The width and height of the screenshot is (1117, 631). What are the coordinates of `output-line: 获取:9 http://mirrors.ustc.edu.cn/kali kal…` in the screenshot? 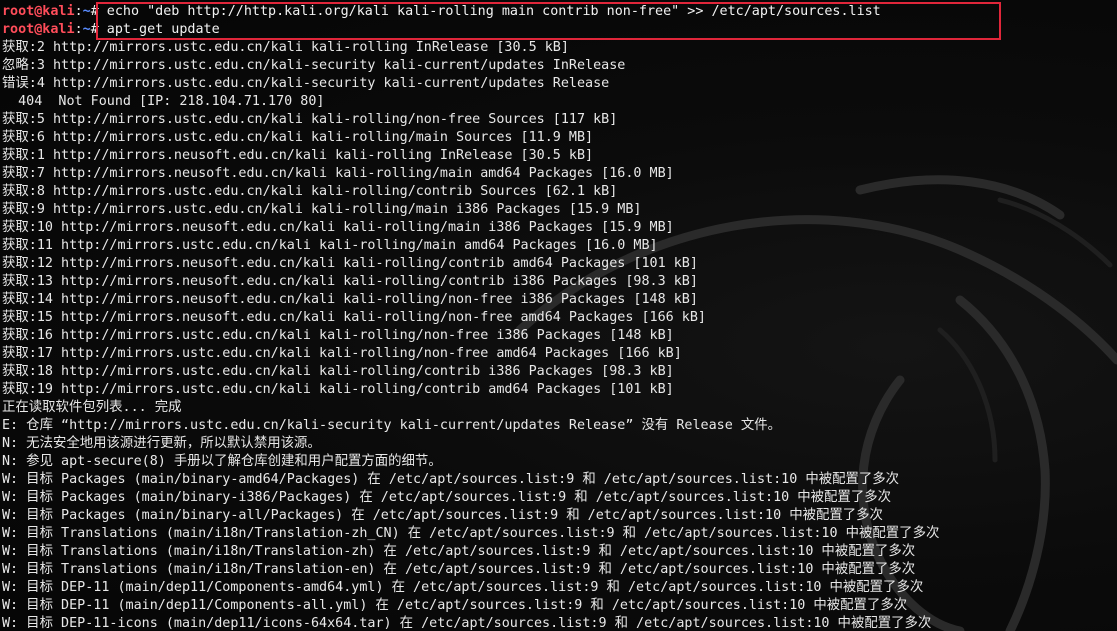 It's located at (322, 209).